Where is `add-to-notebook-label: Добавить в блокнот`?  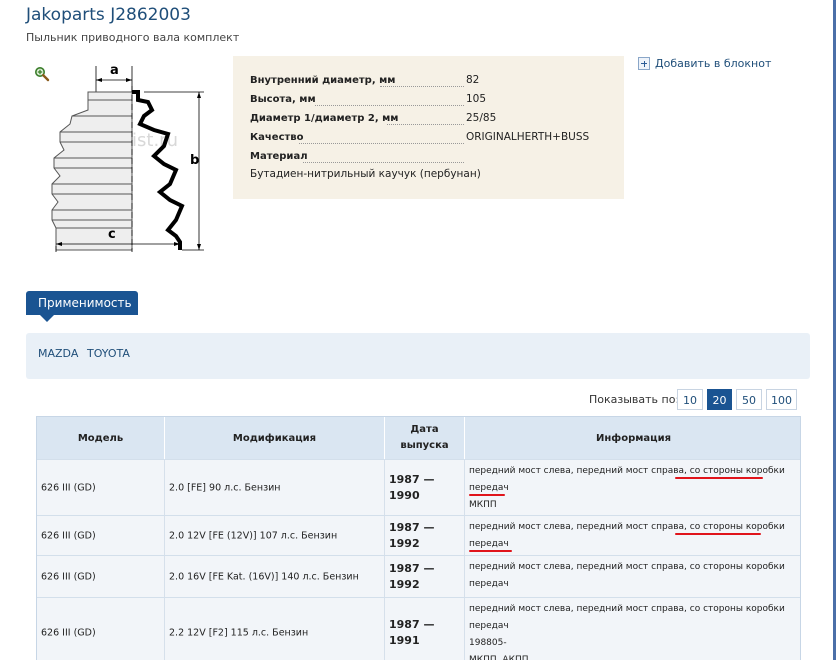 add-to-notebook-label: Добавить в блокнот is located at coordinates (713, 63).